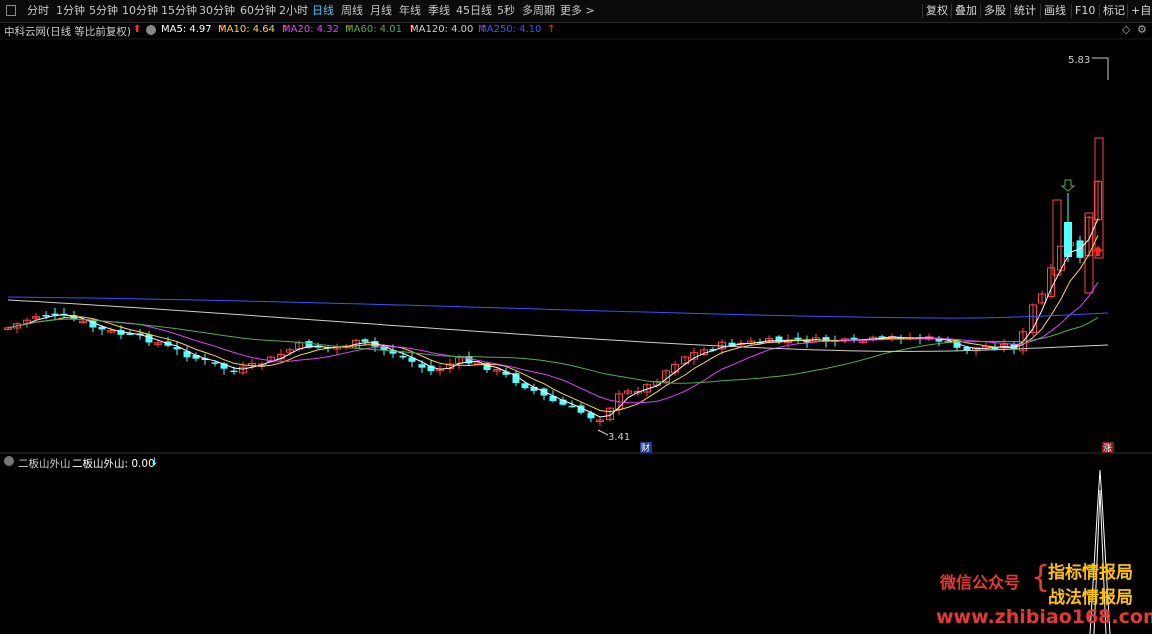 The image size is (1152, 634). I want to click on indicator-settings-icon, so click(9, 461).